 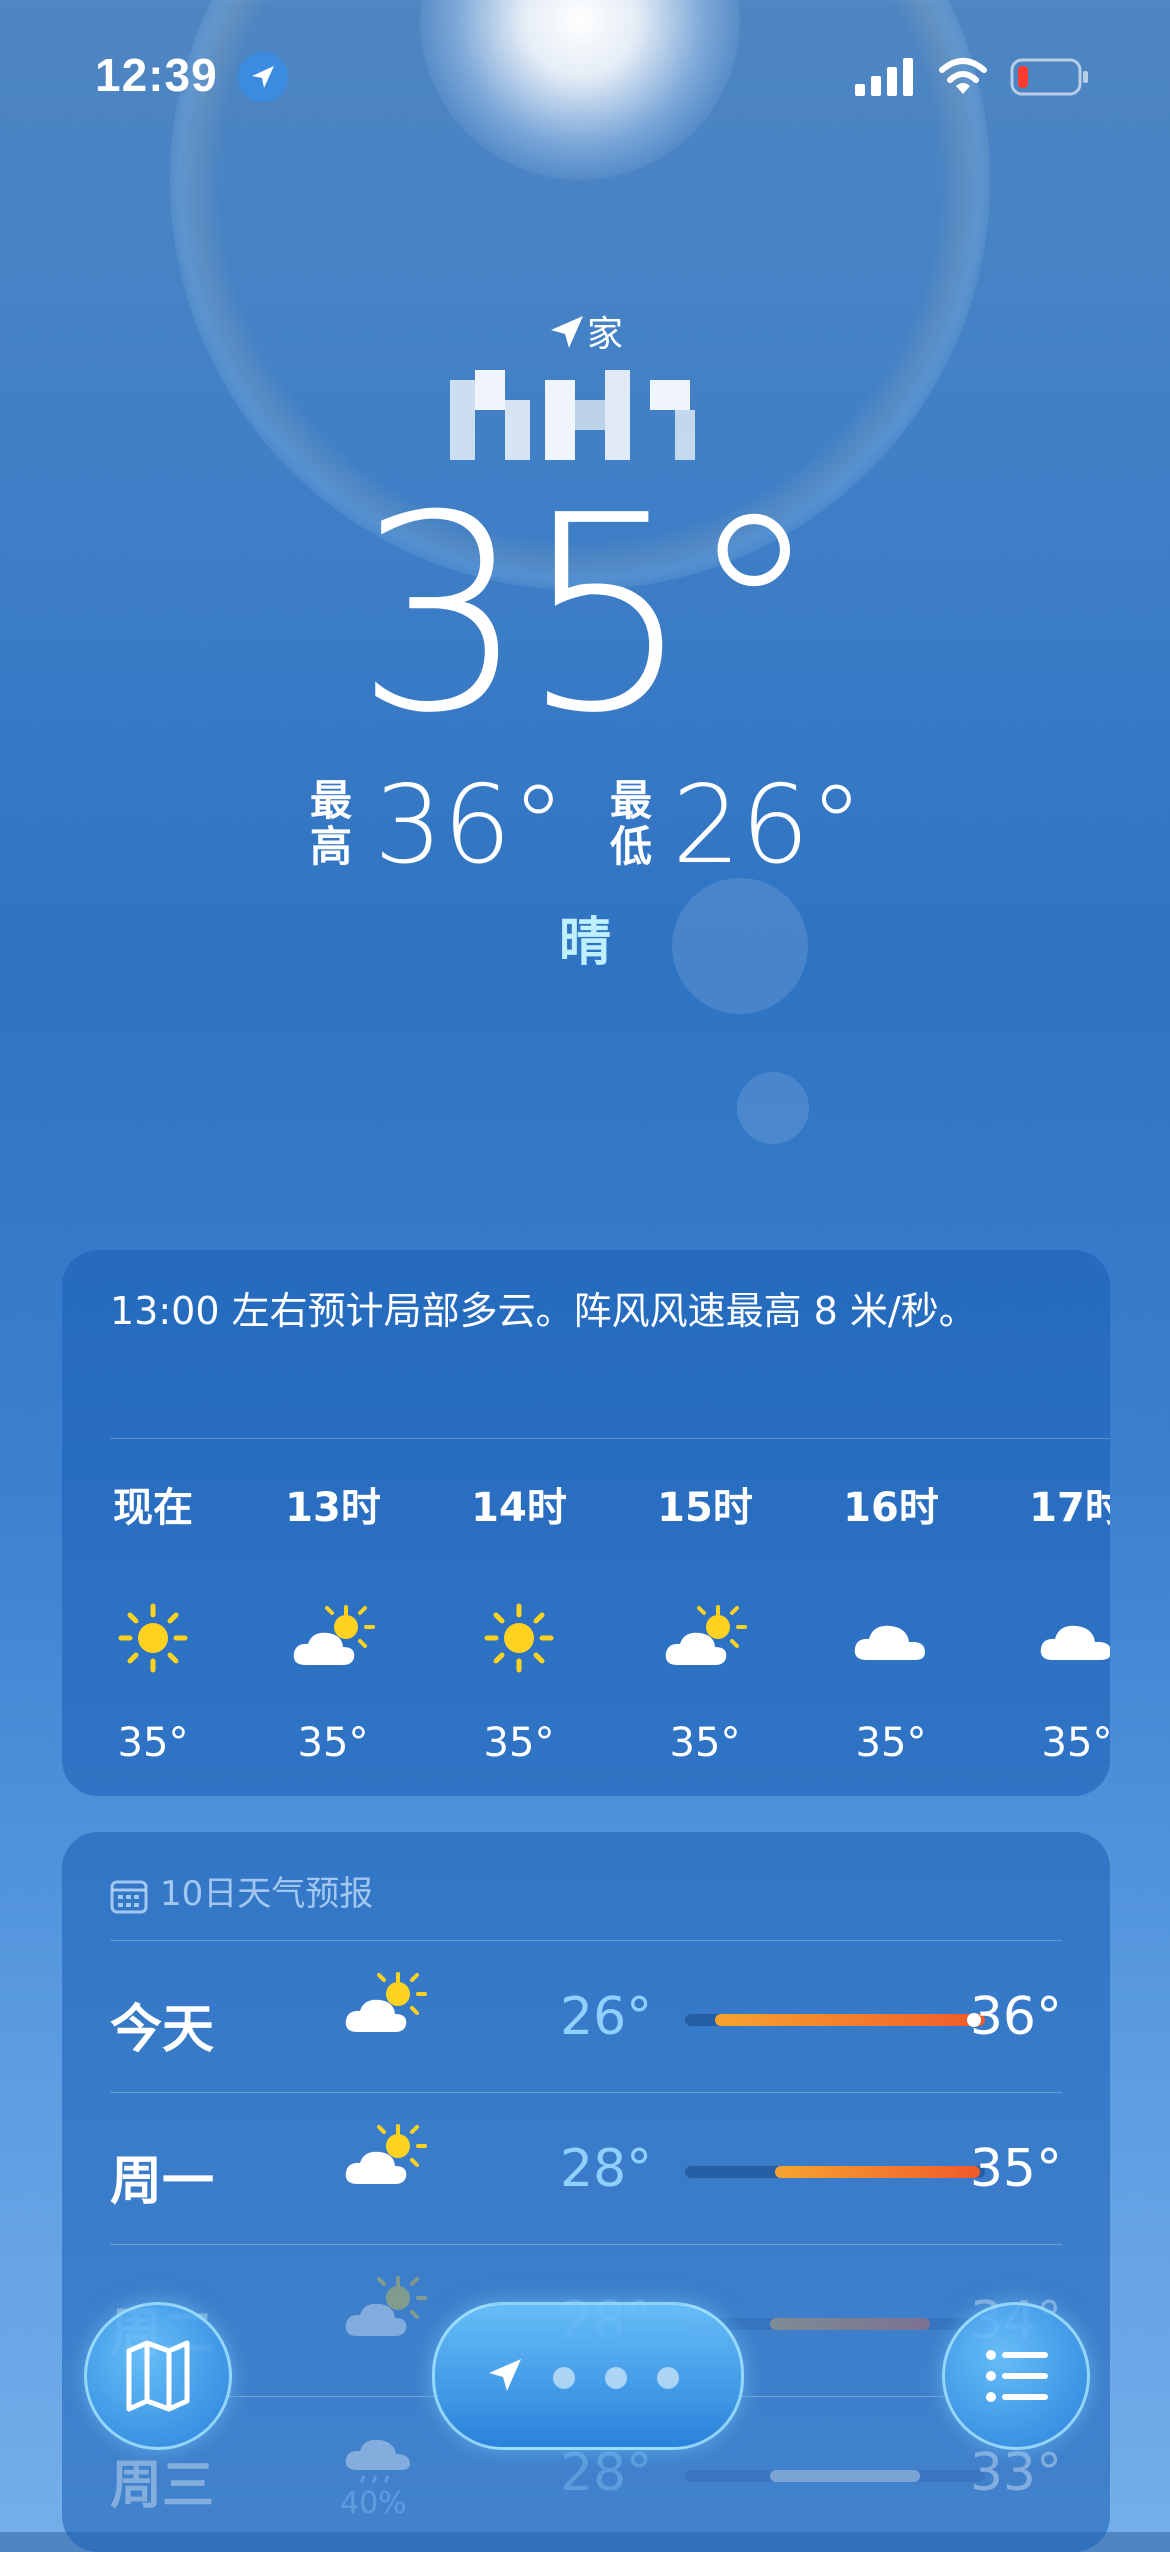 I want to click on hour-item: 13时 35°, so click(x=333, y=1622).